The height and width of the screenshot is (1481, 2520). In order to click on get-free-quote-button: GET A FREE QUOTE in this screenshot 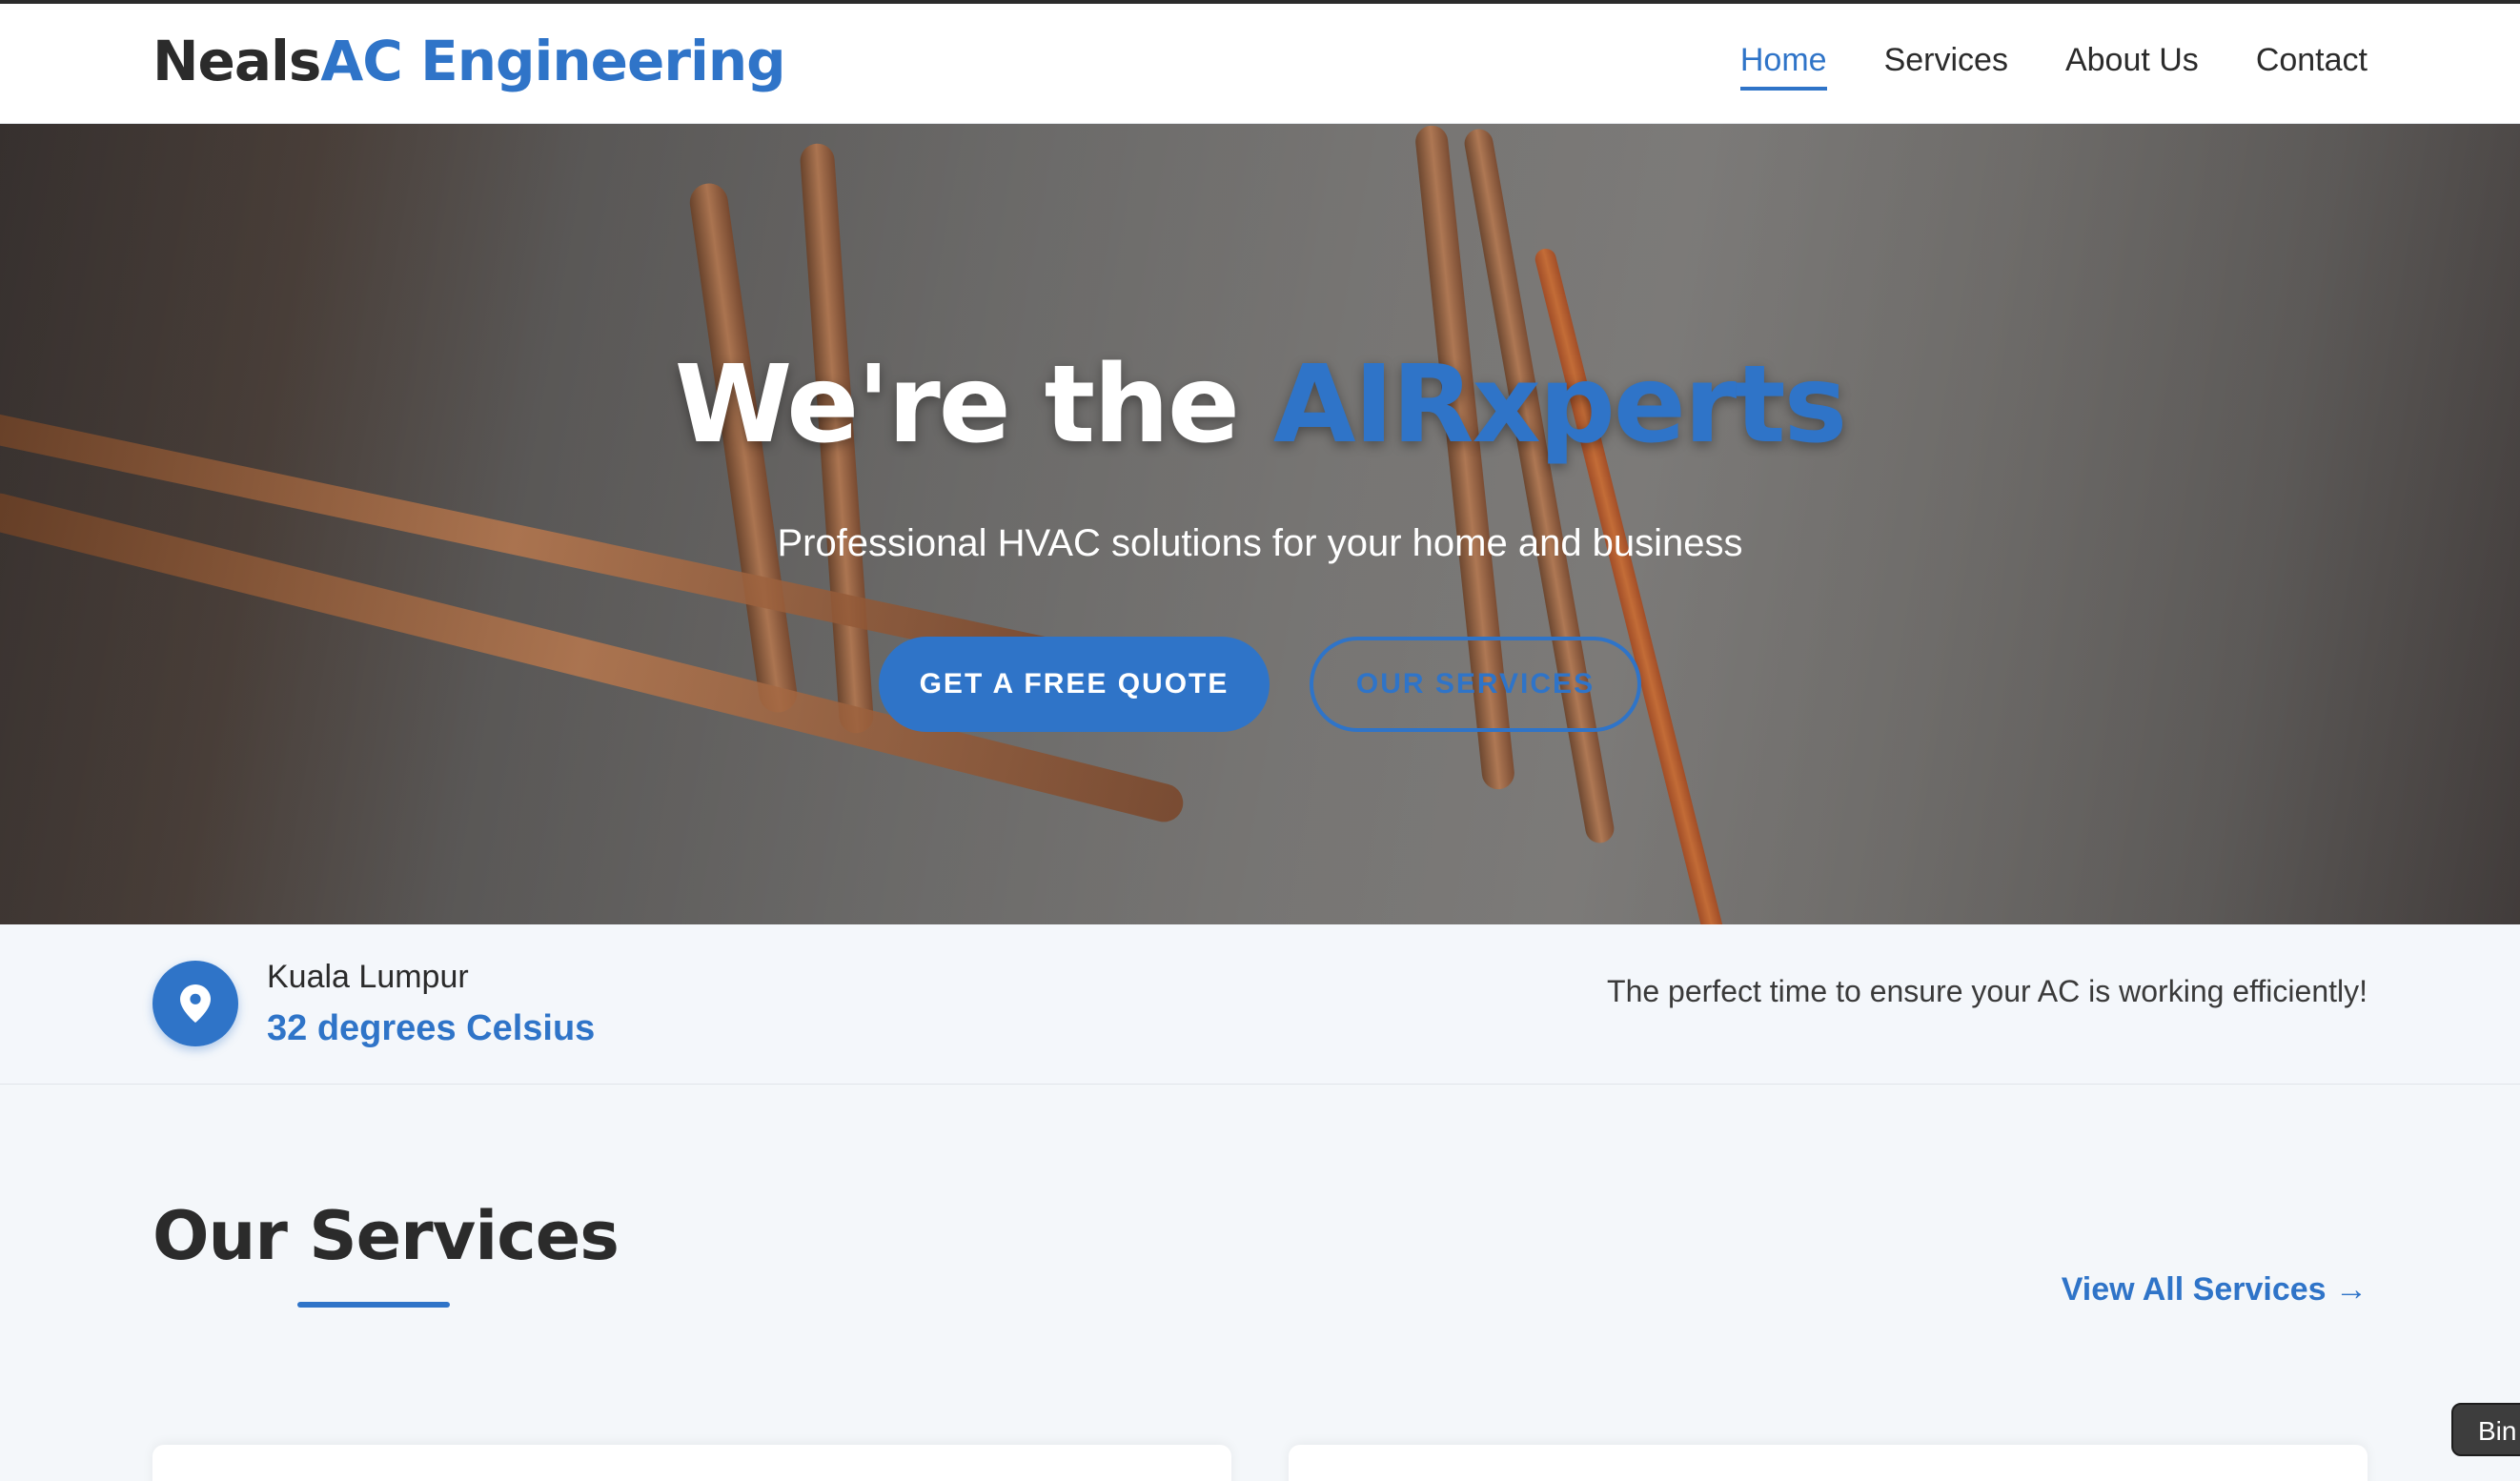, I will do `click(1074, 684)`.